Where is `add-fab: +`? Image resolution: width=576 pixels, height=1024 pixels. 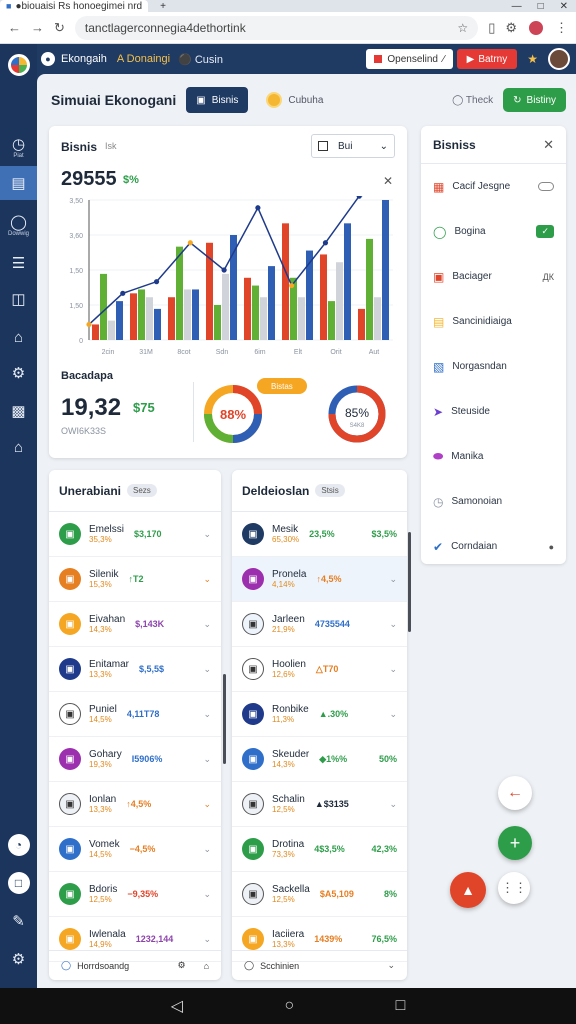
add-fab: + is located at coordinates (515, 843).